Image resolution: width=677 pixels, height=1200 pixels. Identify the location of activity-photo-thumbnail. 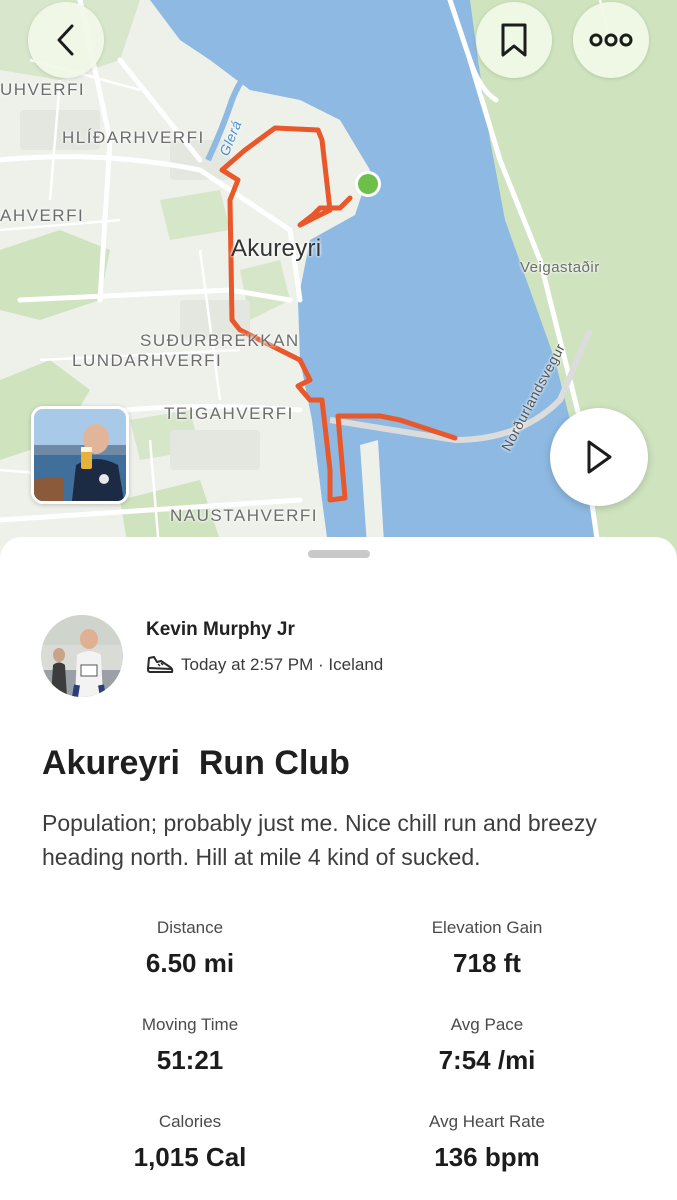
(80, 455).